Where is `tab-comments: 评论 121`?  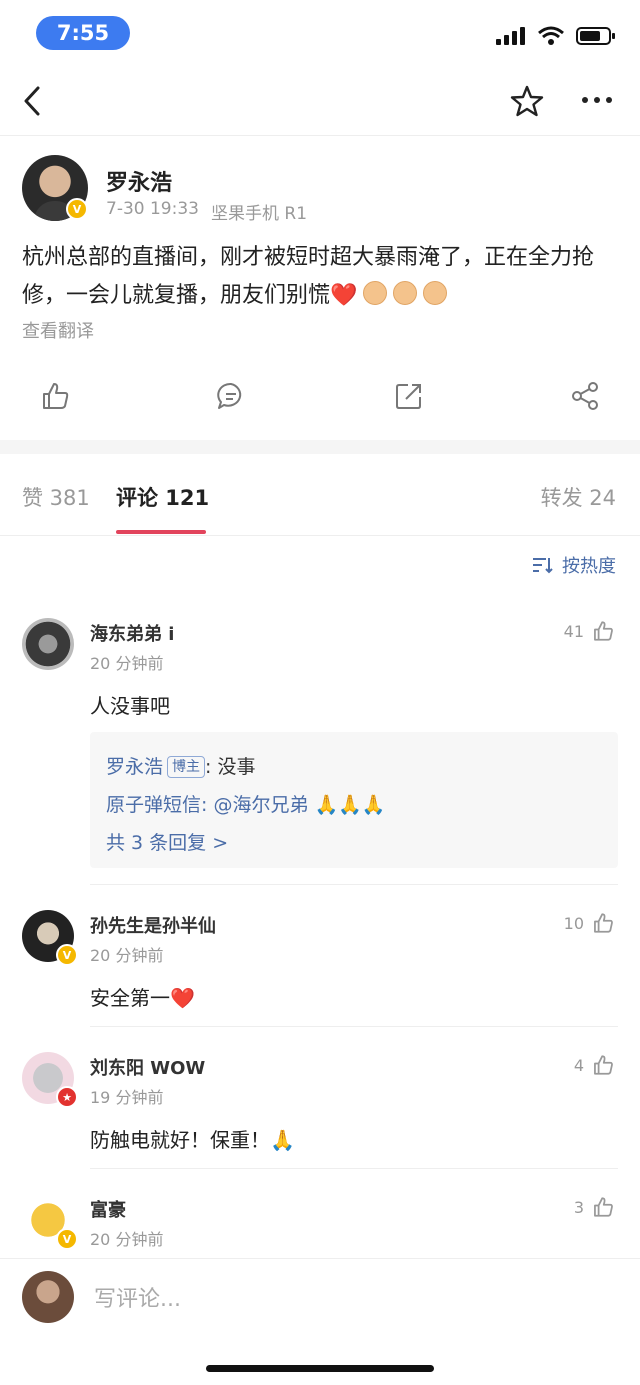
tab-comments: 评论 121 is located at coordinates (162, 497).